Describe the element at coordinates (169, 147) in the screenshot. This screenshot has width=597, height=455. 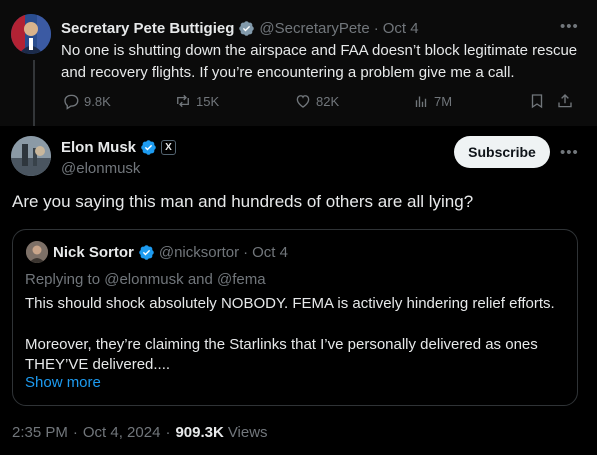
I see `affiliate-badge: X` at that location.